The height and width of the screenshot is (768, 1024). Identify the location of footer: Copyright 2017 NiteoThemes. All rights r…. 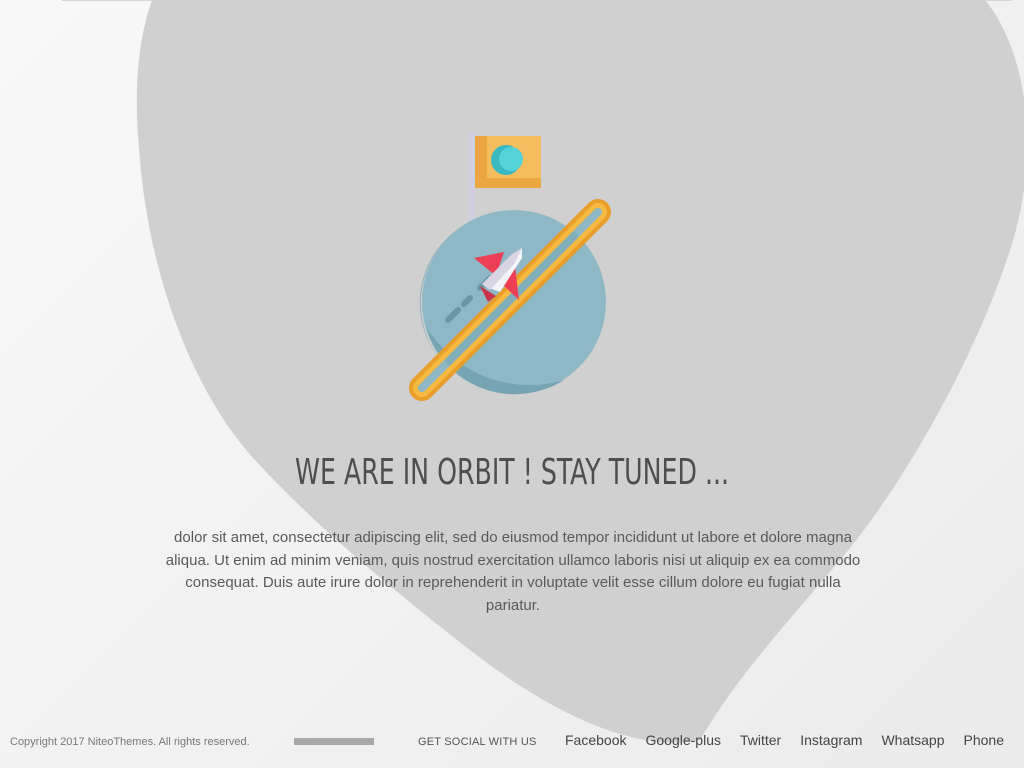
(512, 743).